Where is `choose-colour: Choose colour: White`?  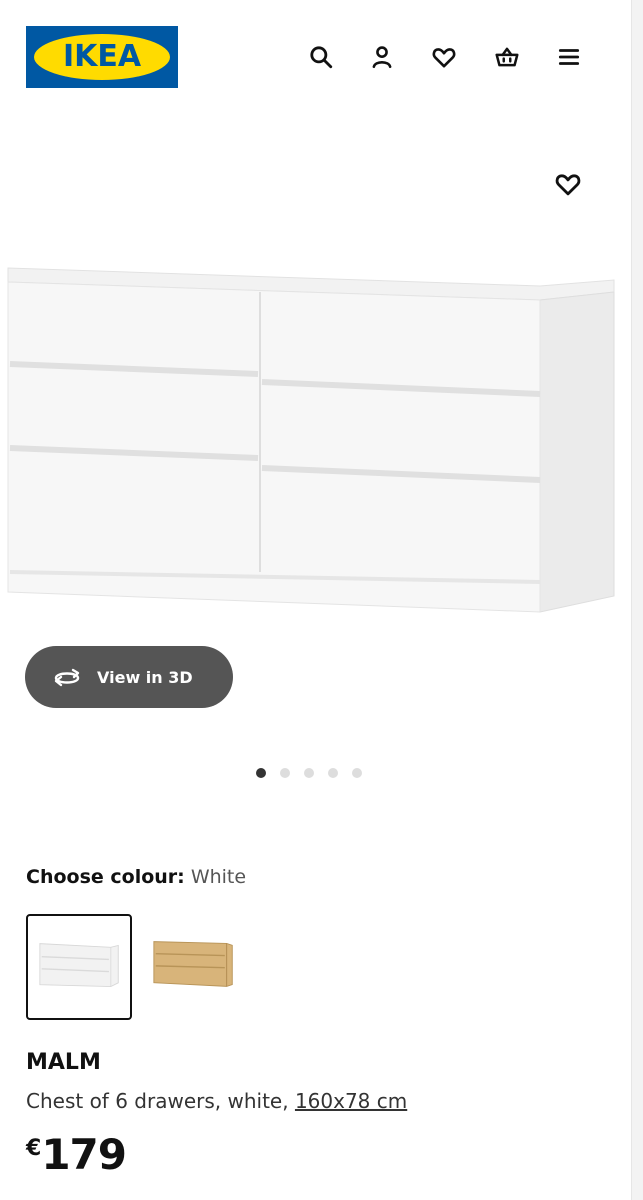
choose-colour: Choose colour: White is located at coordinates (136, 877).